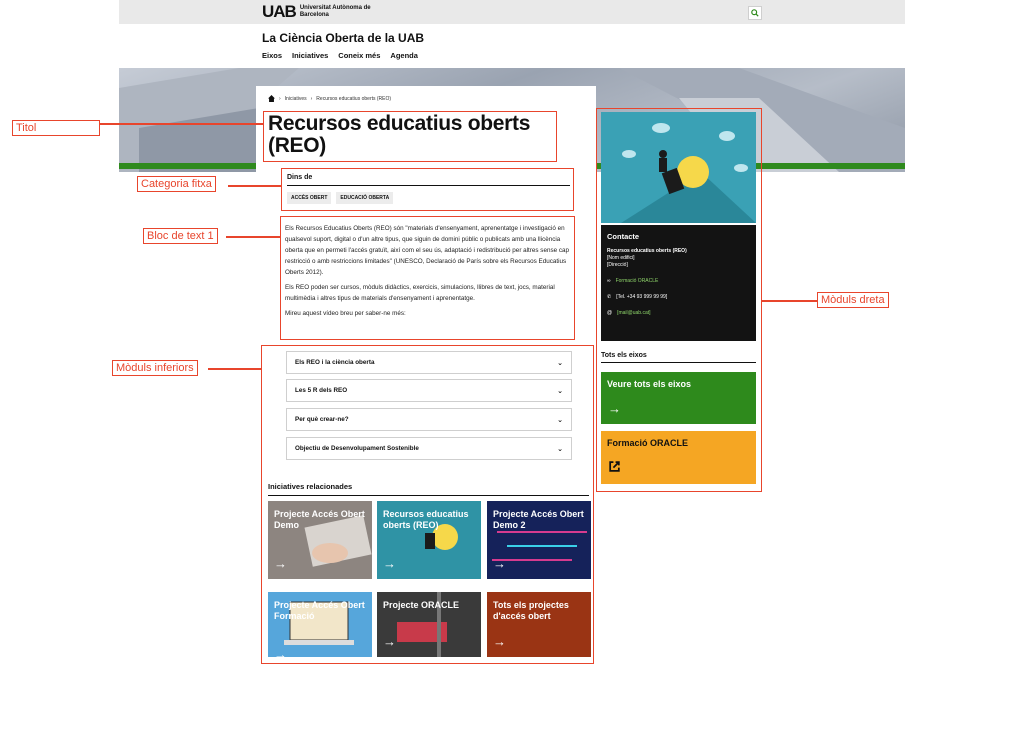  I want to click on uab-logo: UAB Universitat Autònoma de Barcelona, so click(321, 11).